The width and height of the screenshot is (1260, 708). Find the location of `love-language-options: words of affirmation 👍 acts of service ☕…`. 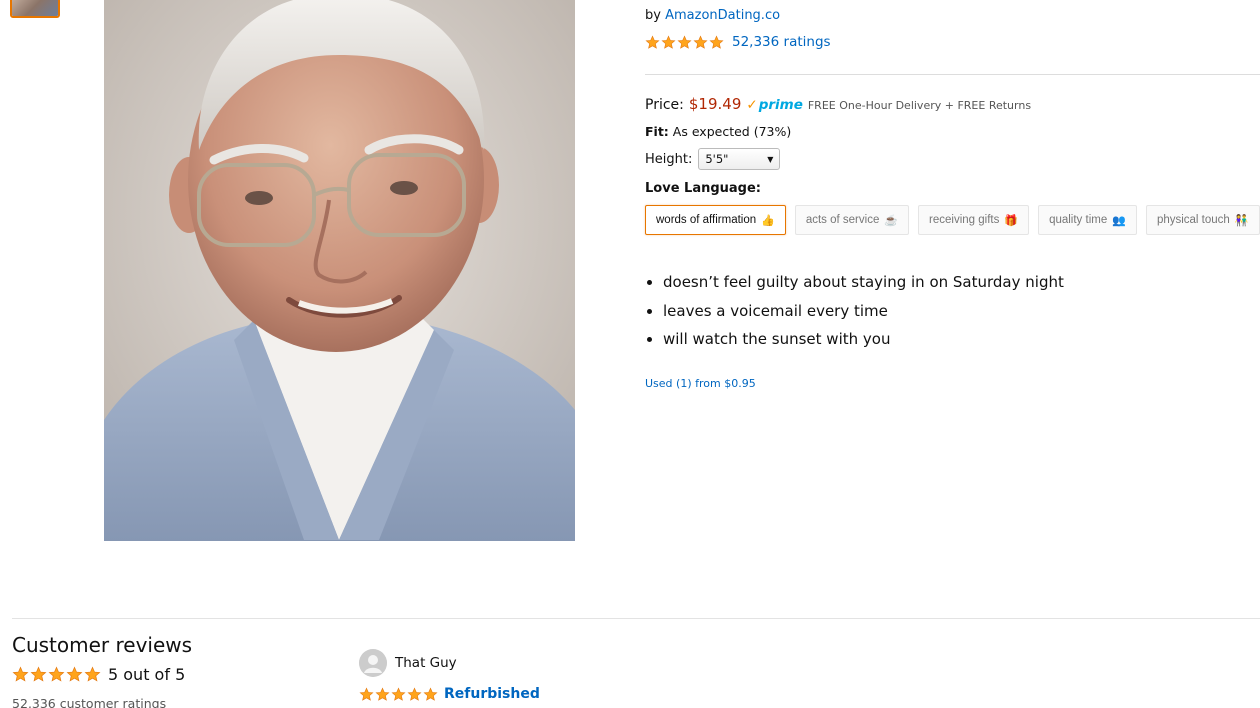

love-language-options: words of affirmation 👍 acts of service ☕… is located at coordinates (952, 220).